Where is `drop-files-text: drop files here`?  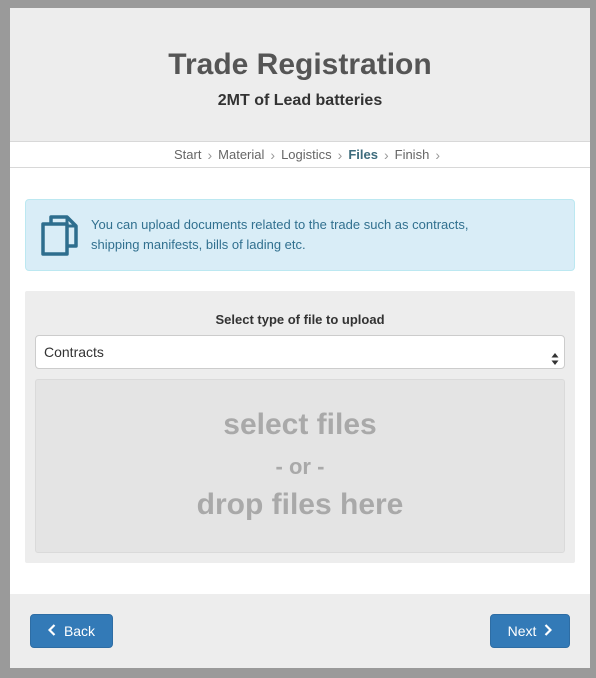
drop-files-text: drop files here is located at coordinates (300, 504).